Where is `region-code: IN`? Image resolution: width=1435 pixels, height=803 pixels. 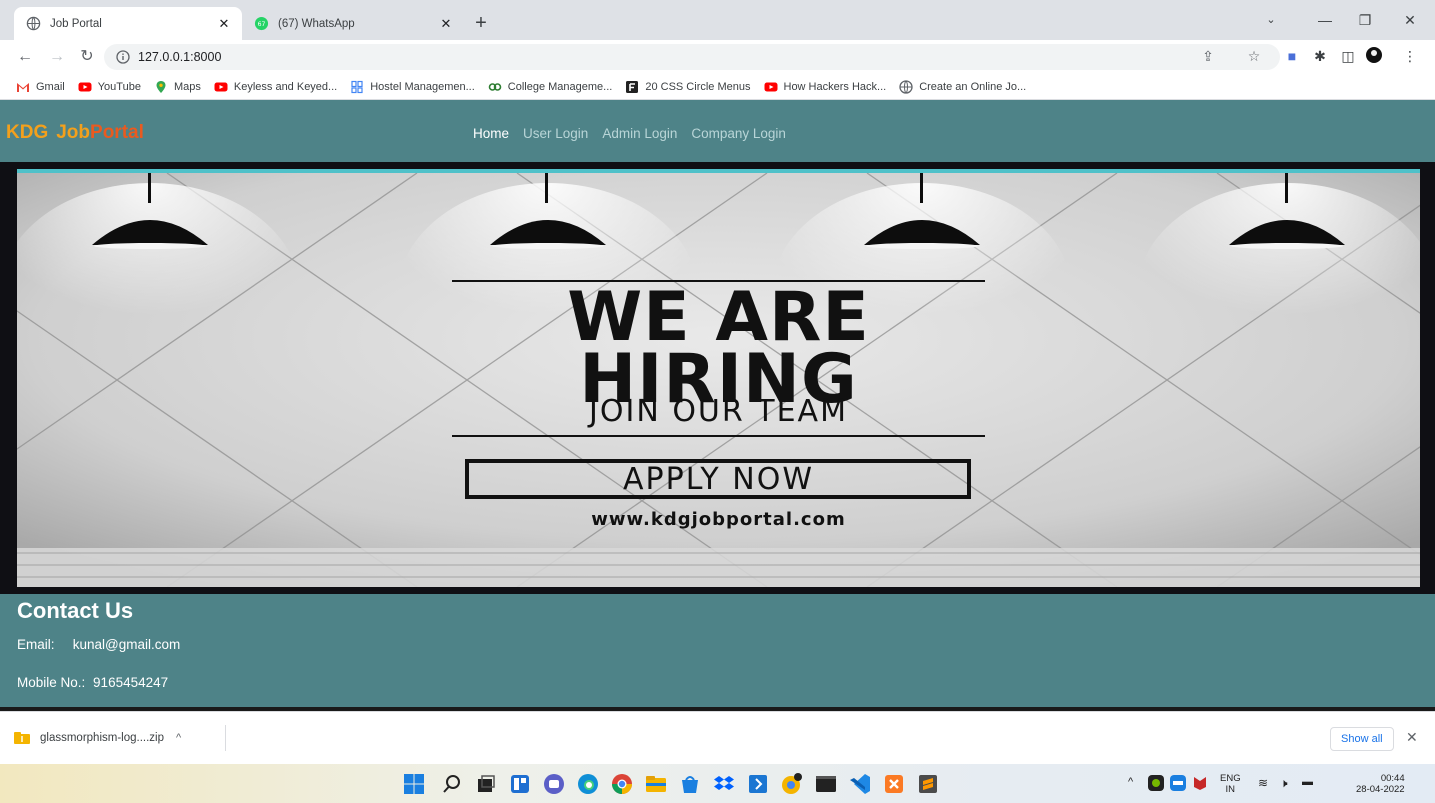 region-code: IN is located at coordinates (1230, 789).